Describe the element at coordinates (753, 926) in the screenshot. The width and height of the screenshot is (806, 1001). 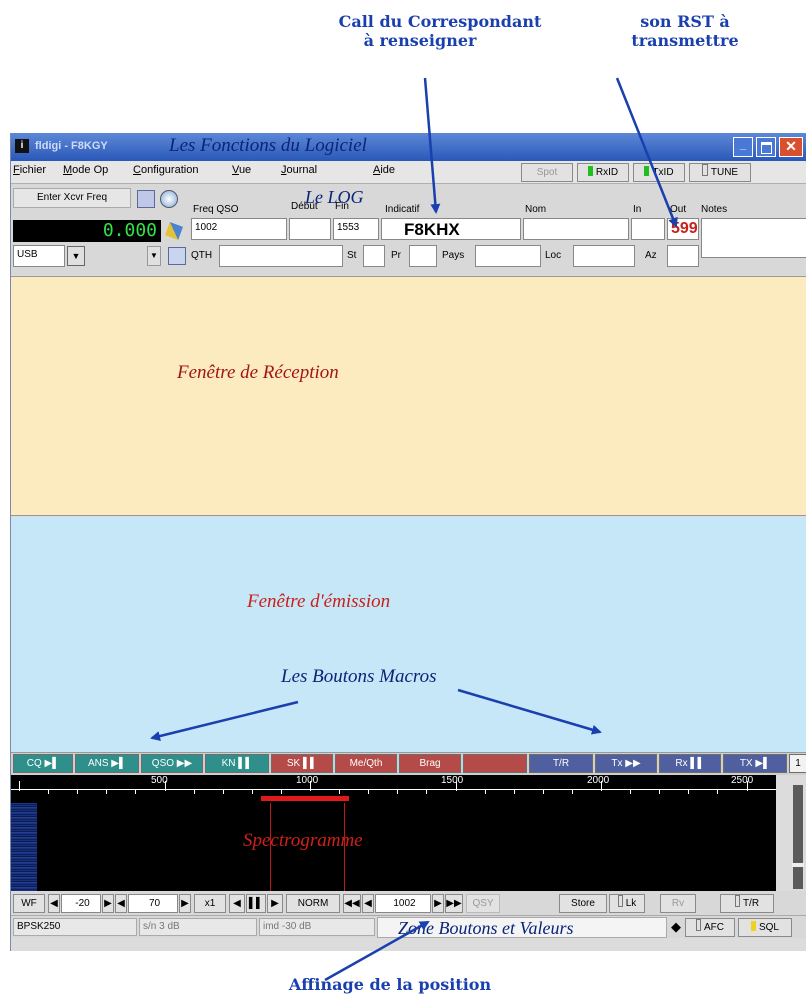
I see `sql-indicator` at that location.